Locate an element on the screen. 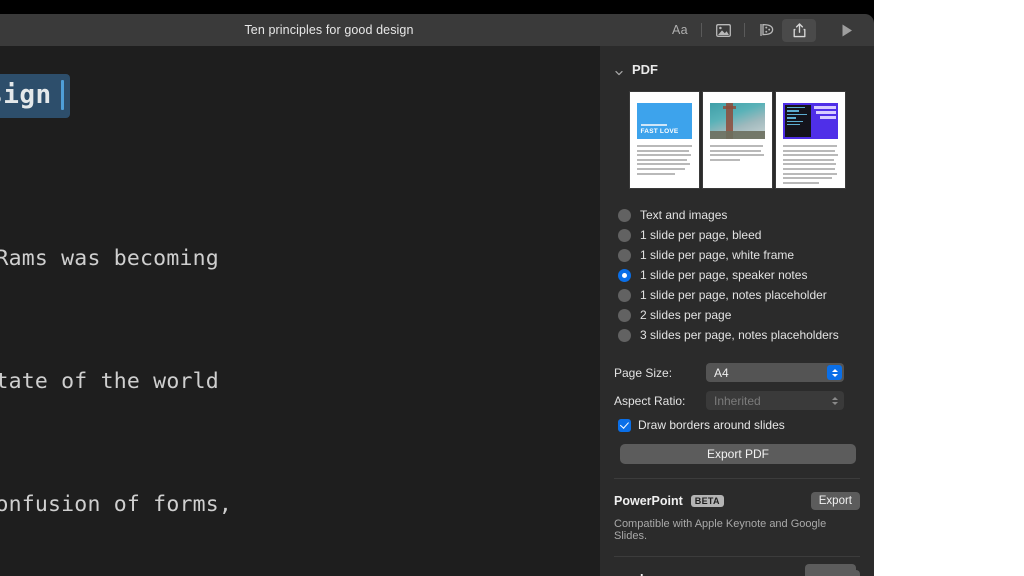 This screenshot has width=1024, height=576. theme-button is located at coordinates (766, 30).